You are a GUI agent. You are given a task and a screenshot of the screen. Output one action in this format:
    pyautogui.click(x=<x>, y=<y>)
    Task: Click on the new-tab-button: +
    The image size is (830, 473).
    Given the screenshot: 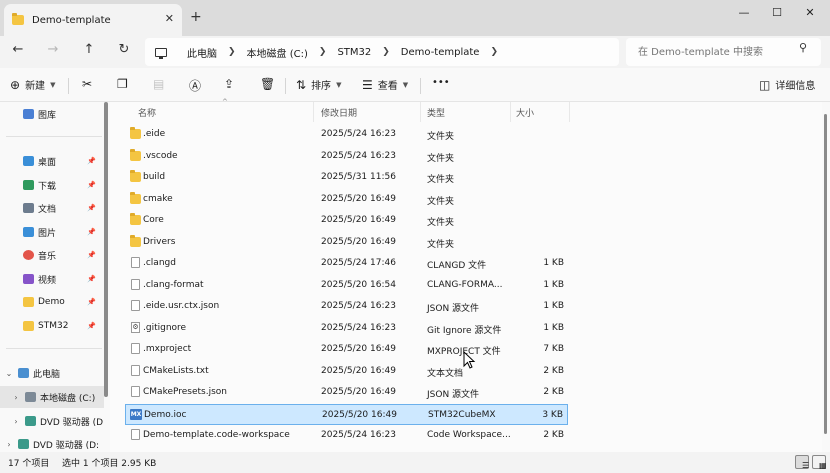 What is the action you would take?
    pyautogui.click(x=196, y=17)
    